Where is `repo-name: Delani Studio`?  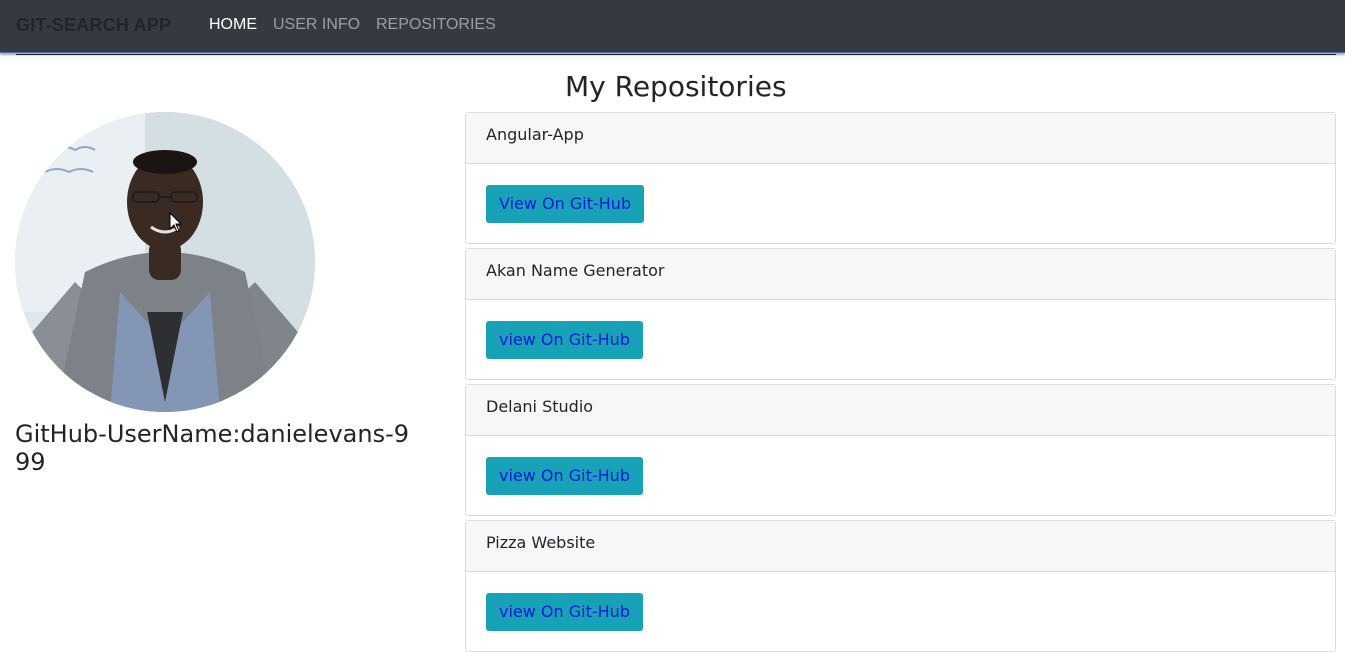 repo-name: Delani Studio is located at coordinates (900, 410).